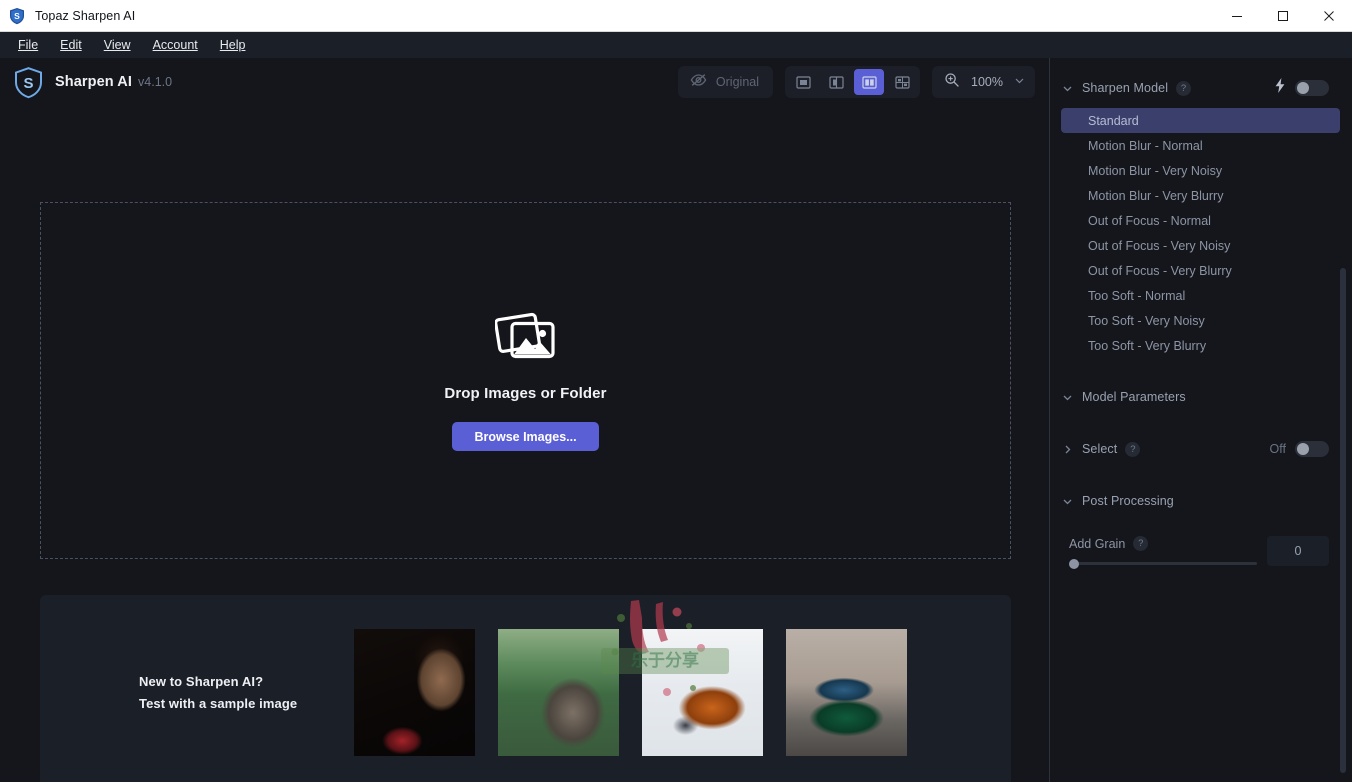  What do you see at coordinates (1100, 449) in the screenshot?
I see `select-title: Select` at bounding box center [1100, 449].